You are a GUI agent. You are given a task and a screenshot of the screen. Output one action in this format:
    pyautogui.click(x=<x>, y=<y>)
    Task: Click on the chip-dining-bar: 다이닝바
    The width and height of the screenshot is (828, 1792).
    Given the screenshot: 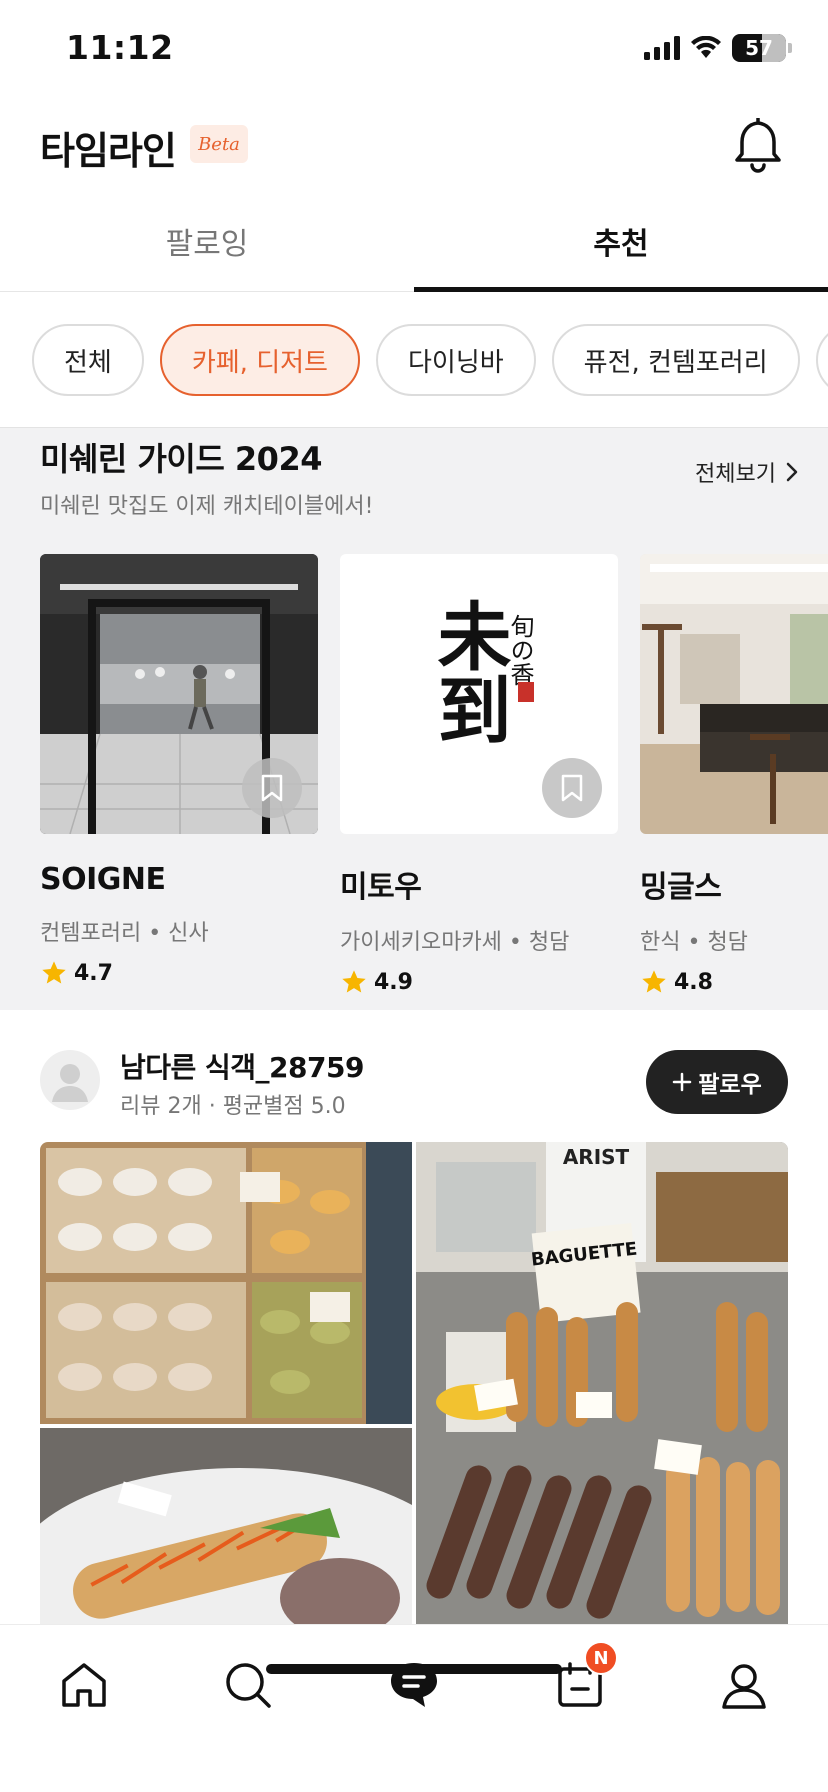 What is the action you would take?
    pyautogui.click(x=455, y=360)
    